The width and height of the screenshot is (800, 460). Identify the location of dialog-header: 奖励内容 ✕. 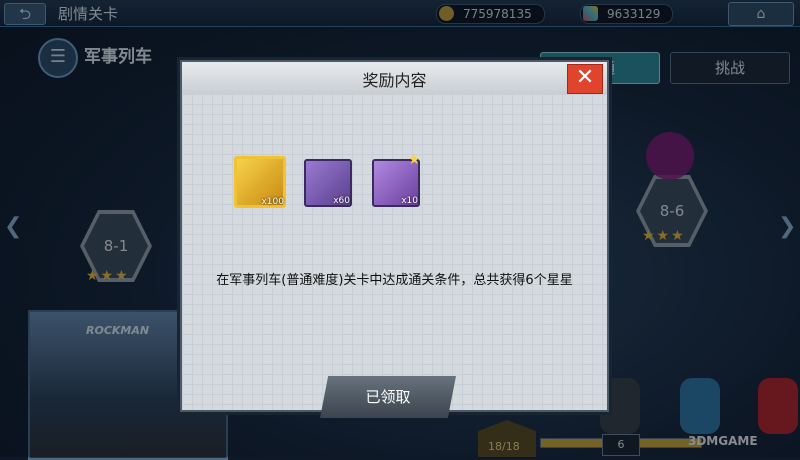
(394, 78).